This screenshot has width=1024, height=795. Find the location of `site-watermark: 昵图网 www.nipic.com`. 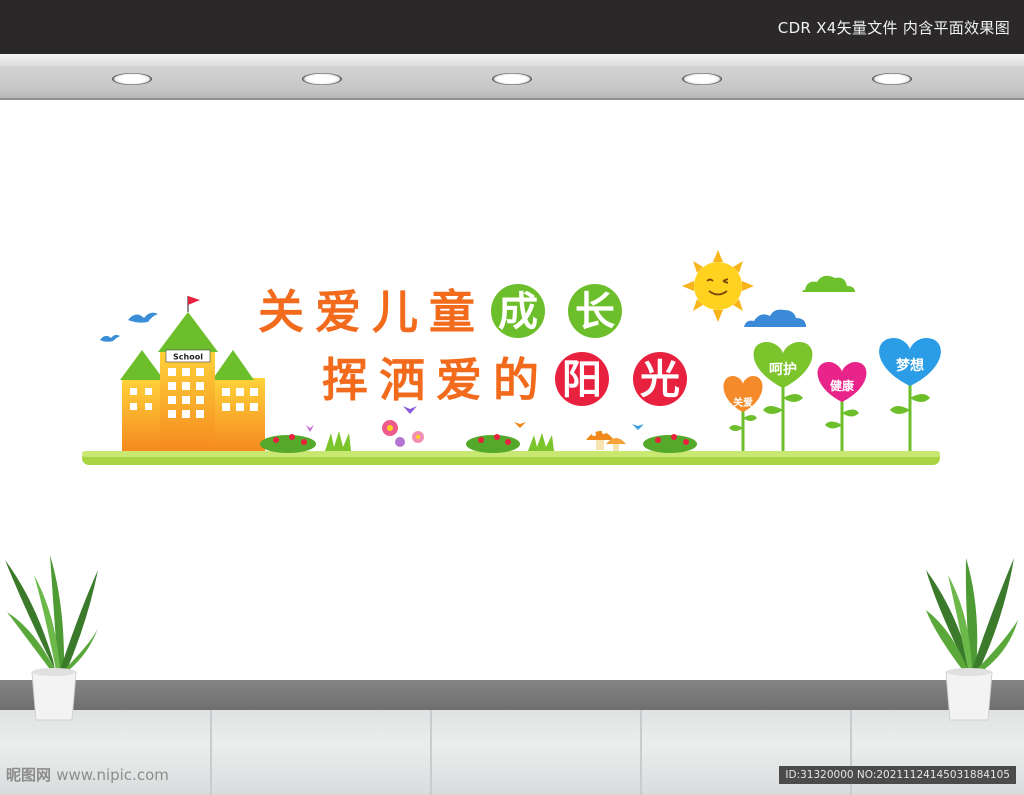

site-watermark: 昵图网 www.nipic.com is located at coordinates (87, 774).